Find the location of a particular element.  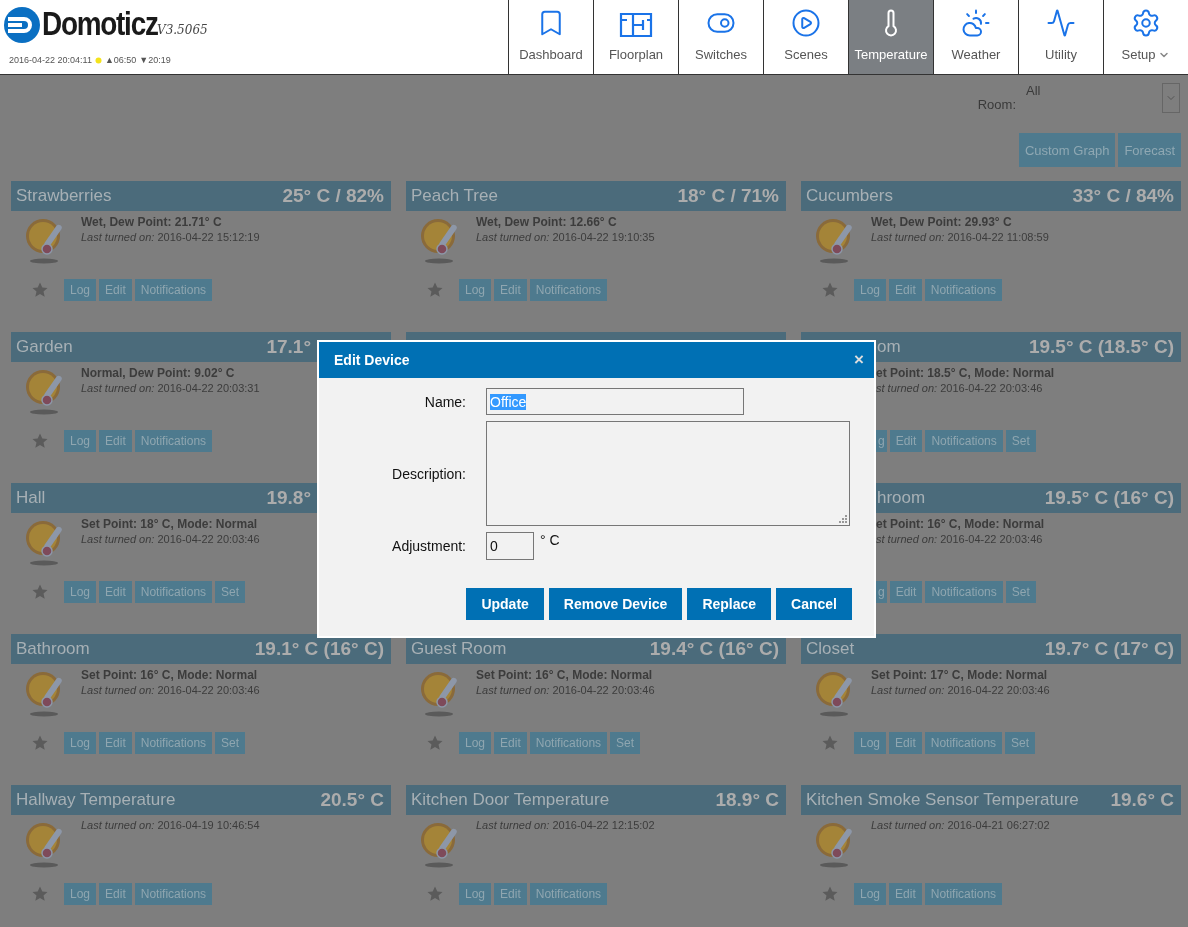

device-name: Strawberries is located at coordinates (64, 196).